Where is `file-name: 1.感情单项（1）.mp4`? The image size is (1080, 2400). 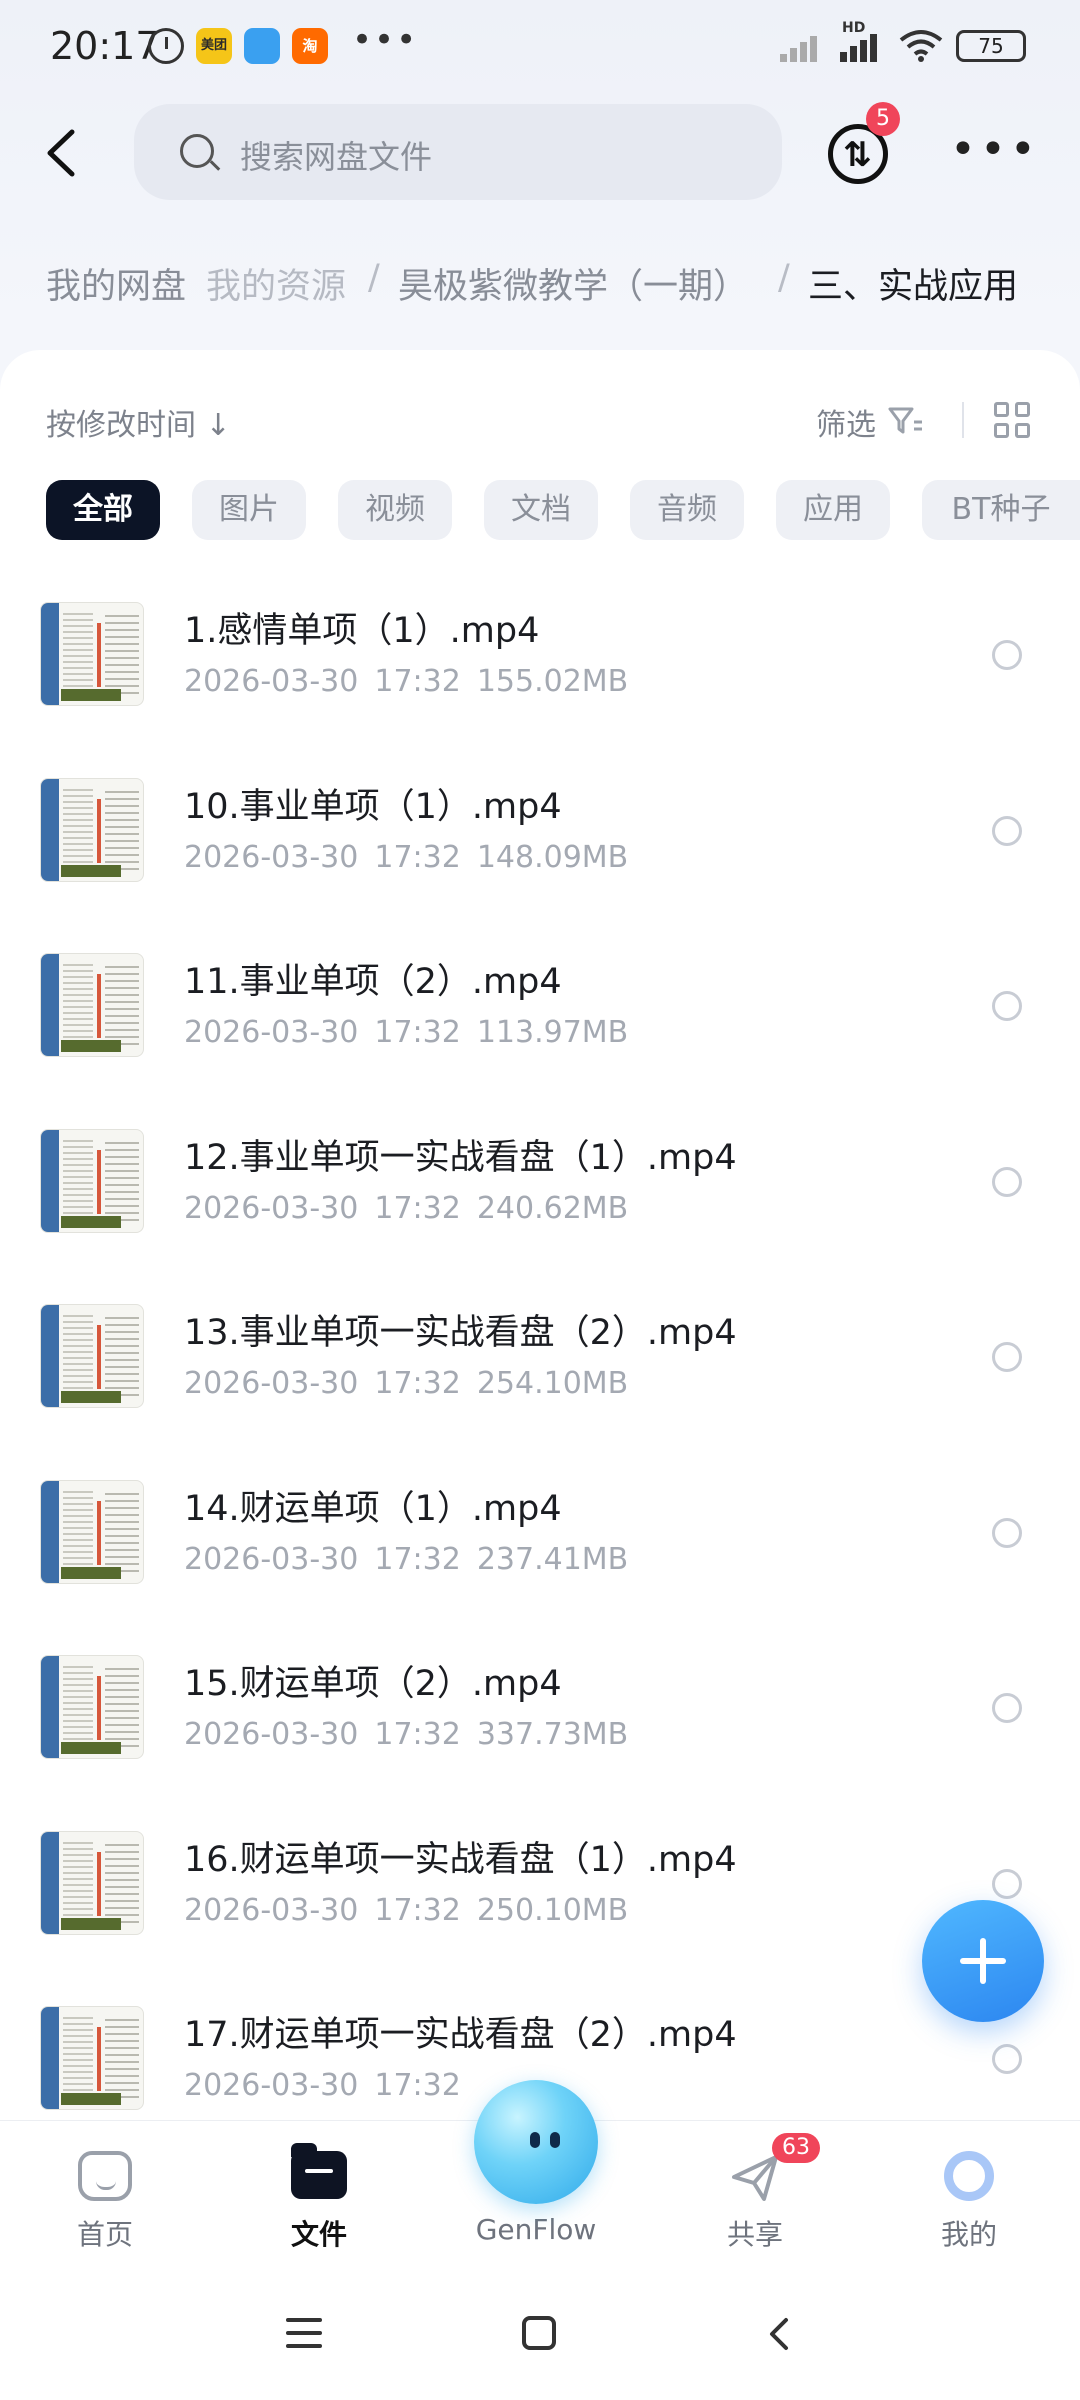 file-name: 1.感情单项（1）.mp4 is located at coordinates (362, 631).